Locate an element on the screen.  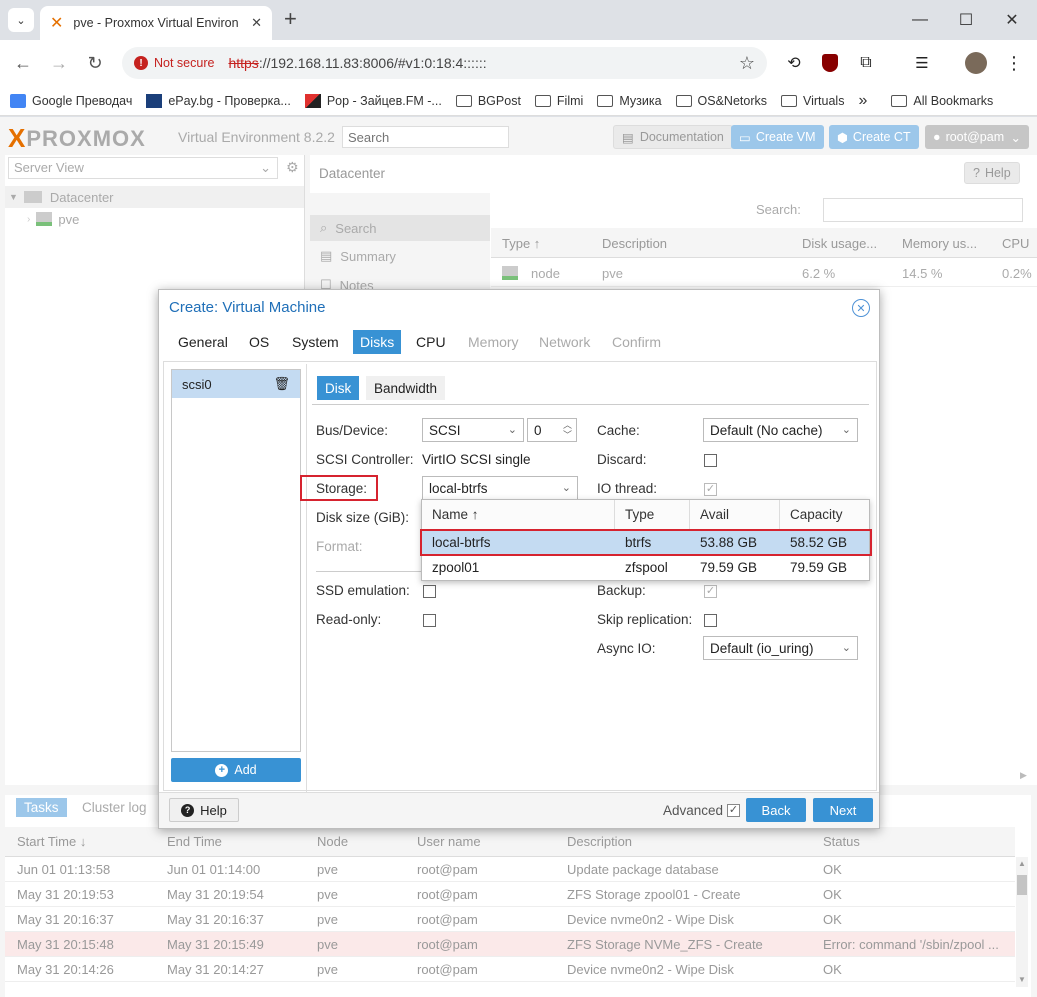
monitor-icon: ▭ is located at coordinates (745, 137).